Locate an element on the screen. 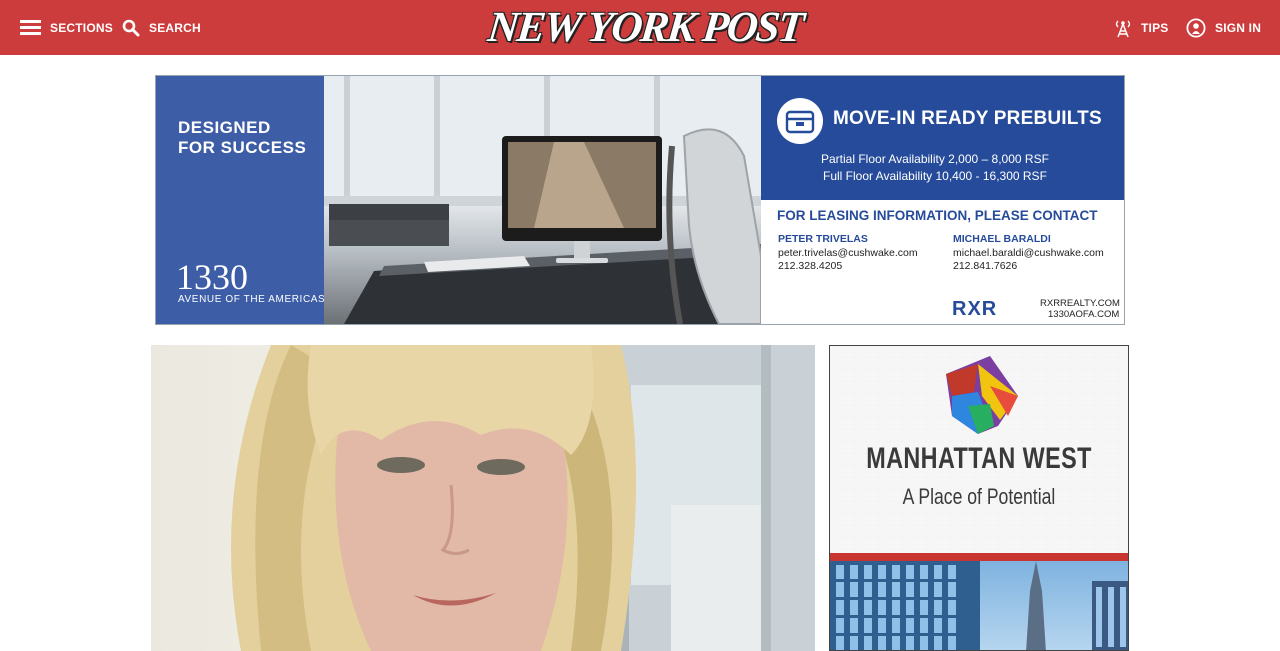  ad-side-divider is located at coordinates (979, 557).